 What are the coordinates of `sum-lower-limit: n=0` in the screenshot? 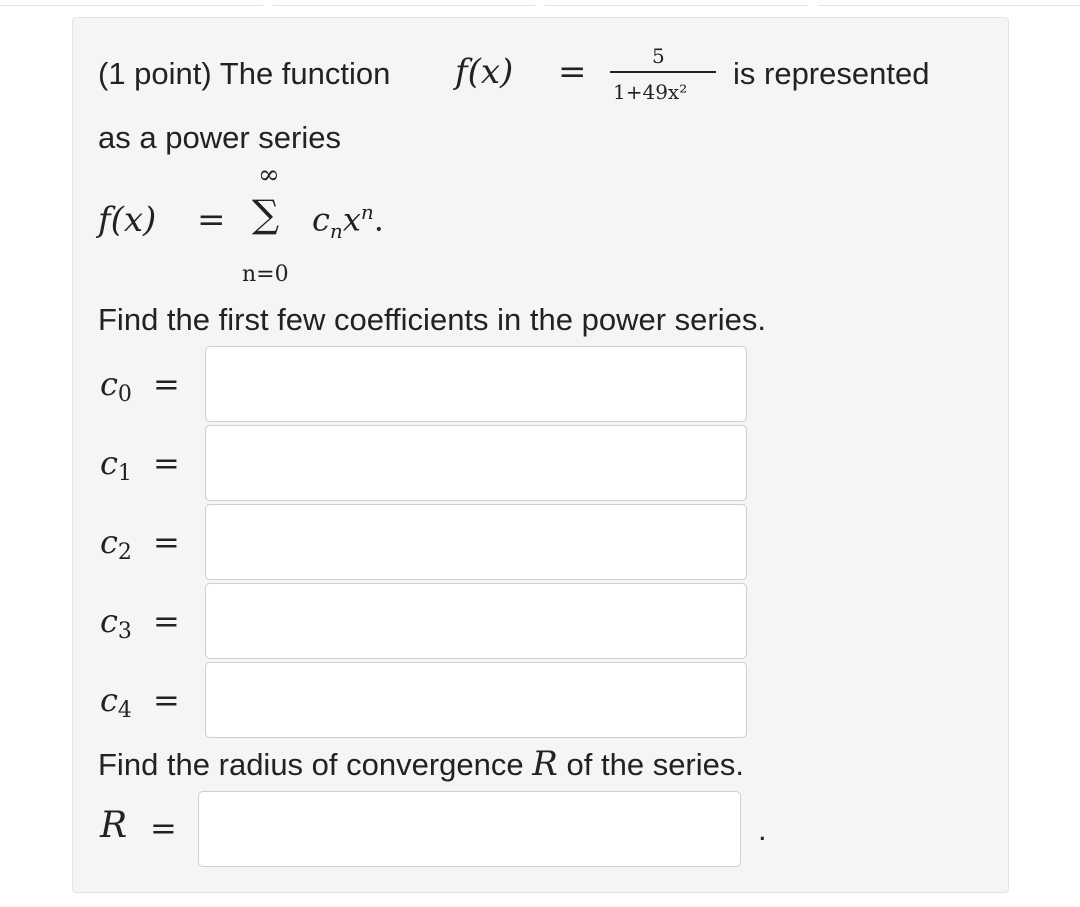 It's located at (265, 274).